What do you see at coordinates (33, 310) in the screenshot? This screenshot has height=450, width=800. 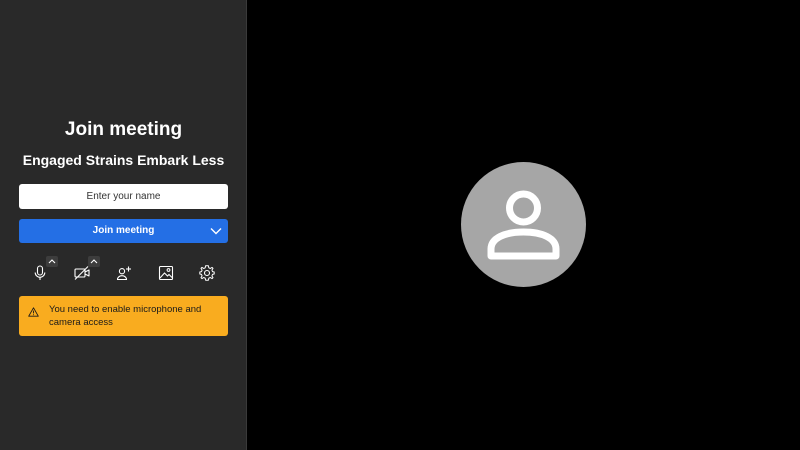 I see `warning-triangle-icon` at bounding box center [33, 310].